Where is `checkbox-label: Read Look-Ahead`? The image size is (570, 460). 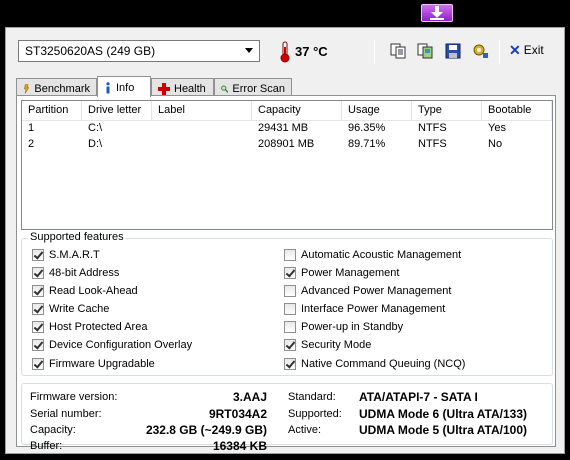
checkbox-label: Read Look-Ahead is located at coordinates (93, 291).